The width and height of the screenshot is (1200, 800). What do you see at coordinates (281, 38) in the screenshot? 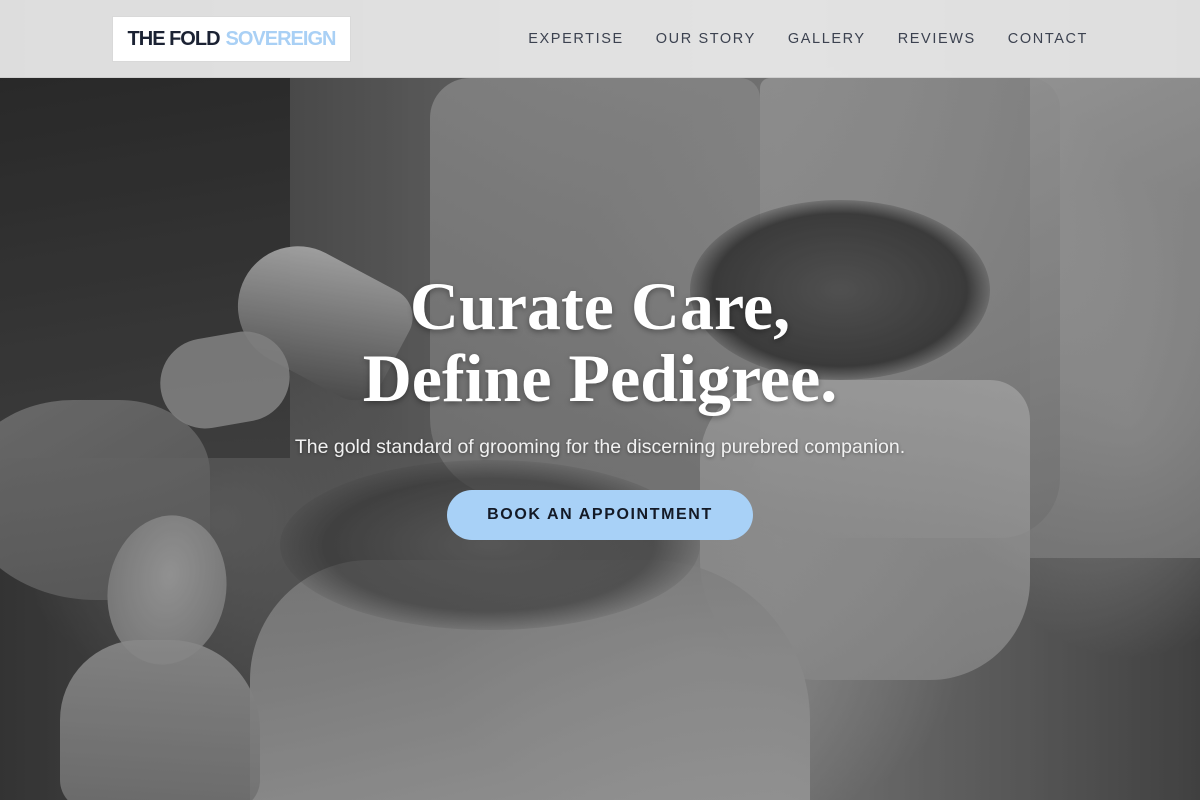
I see `brand-name-light: SOVEREIGN` at bounding box center [281, 38].